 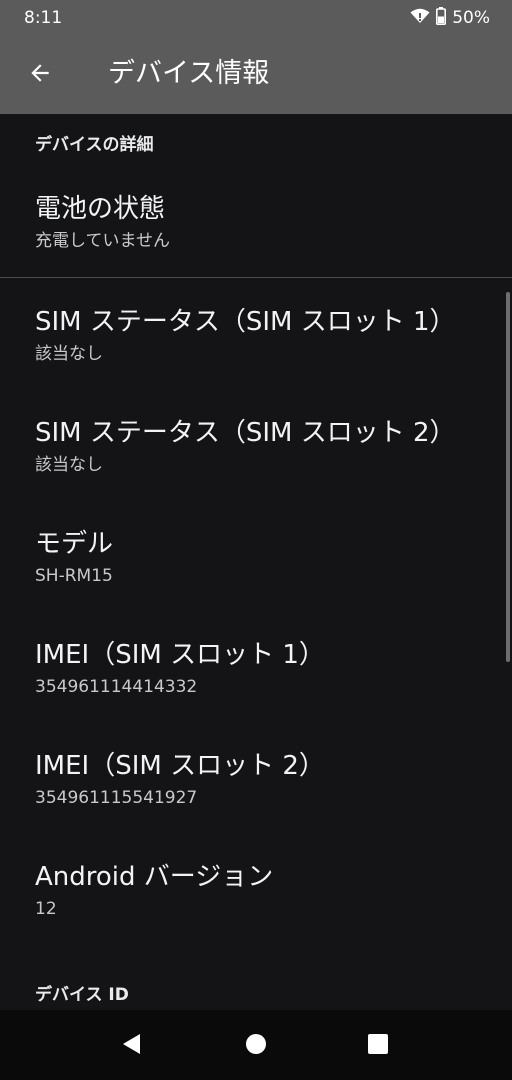 I want to click on scrollbar, so click(x=508, y=477).